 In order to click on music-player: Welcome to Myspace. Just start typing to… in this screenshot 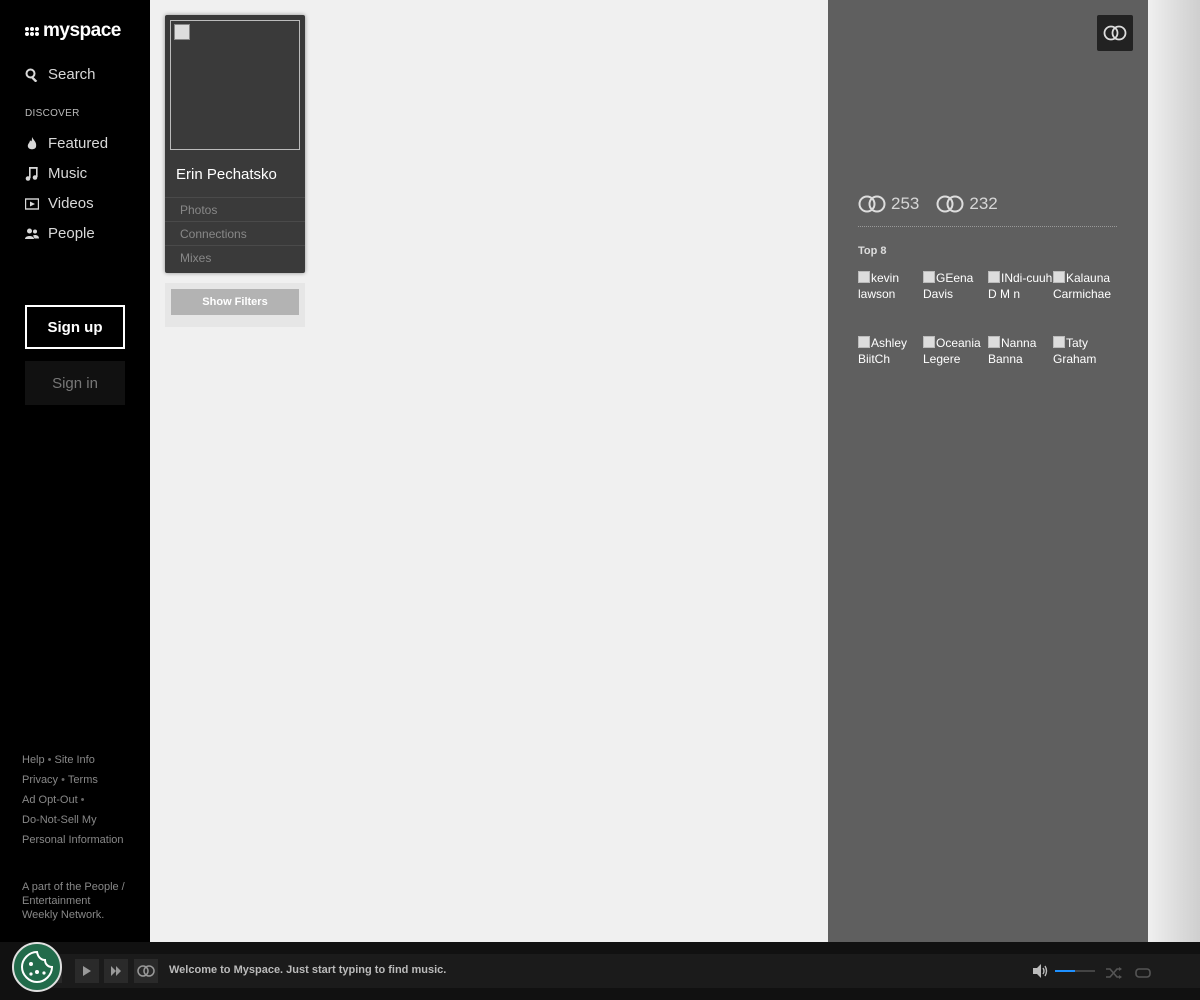, I will do `click(600, 971)`.